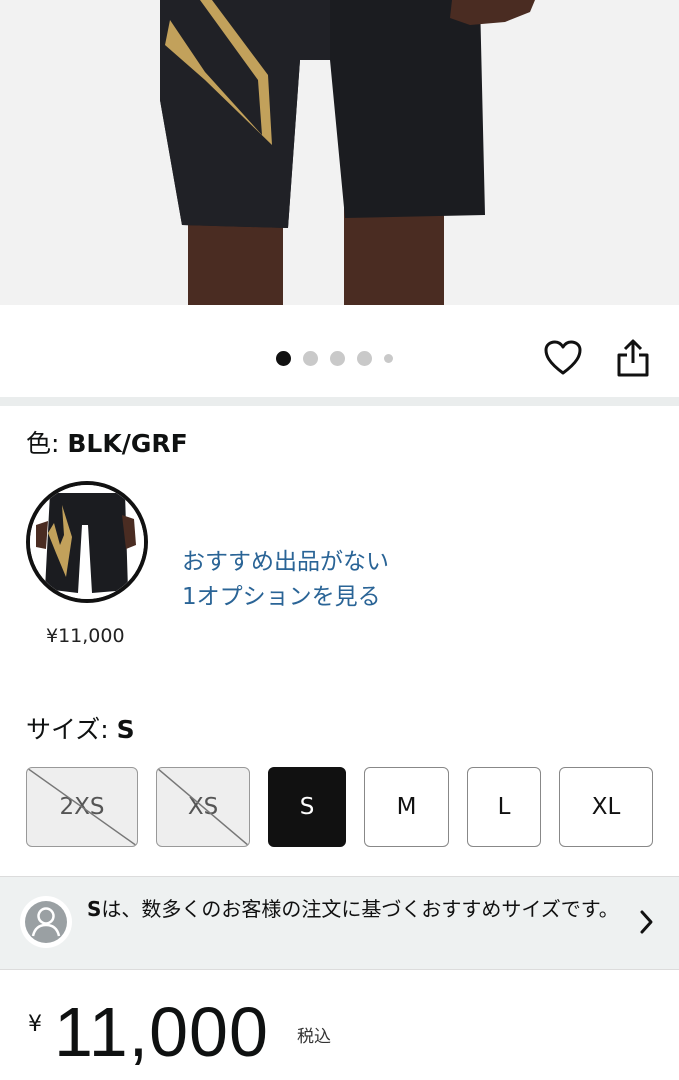 The height and width of the screenshot is (1080, 679). Describe the element at coordinates (35, 1024) in the screenshot. I see `price-currency: ¥` at that location.